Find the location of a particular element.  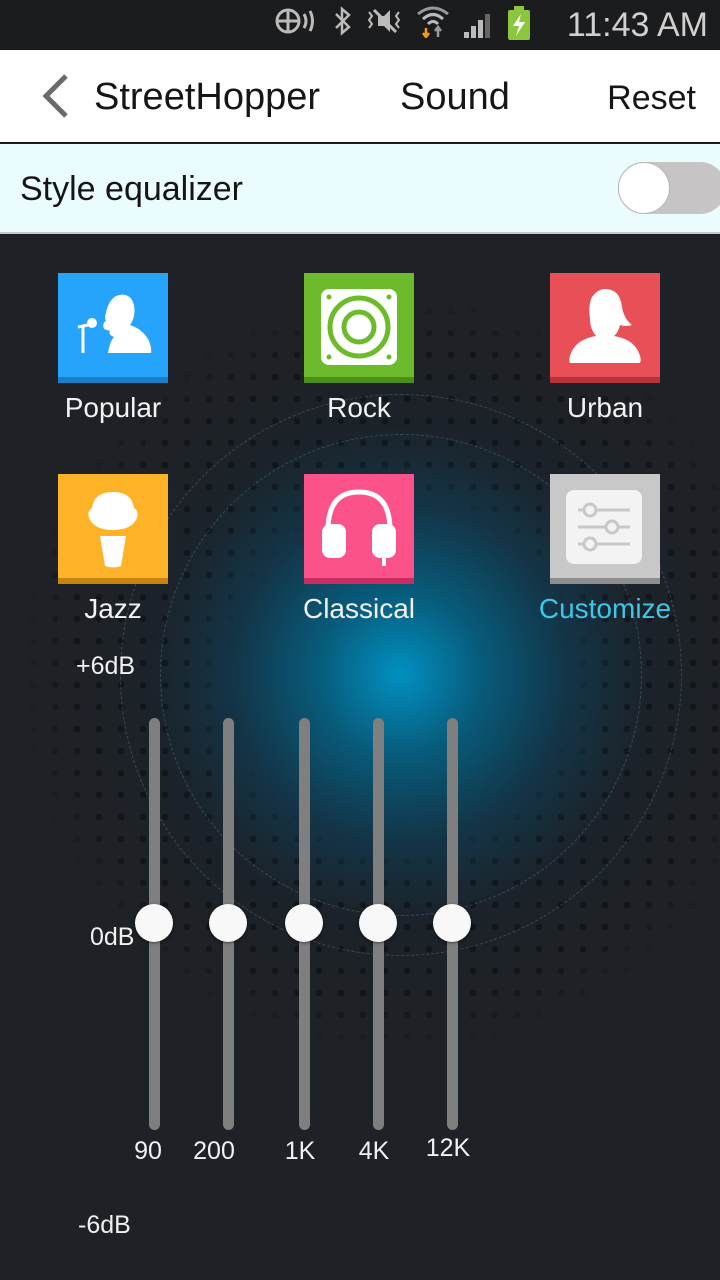

speaker-icon is located at coordinates (359, 328).